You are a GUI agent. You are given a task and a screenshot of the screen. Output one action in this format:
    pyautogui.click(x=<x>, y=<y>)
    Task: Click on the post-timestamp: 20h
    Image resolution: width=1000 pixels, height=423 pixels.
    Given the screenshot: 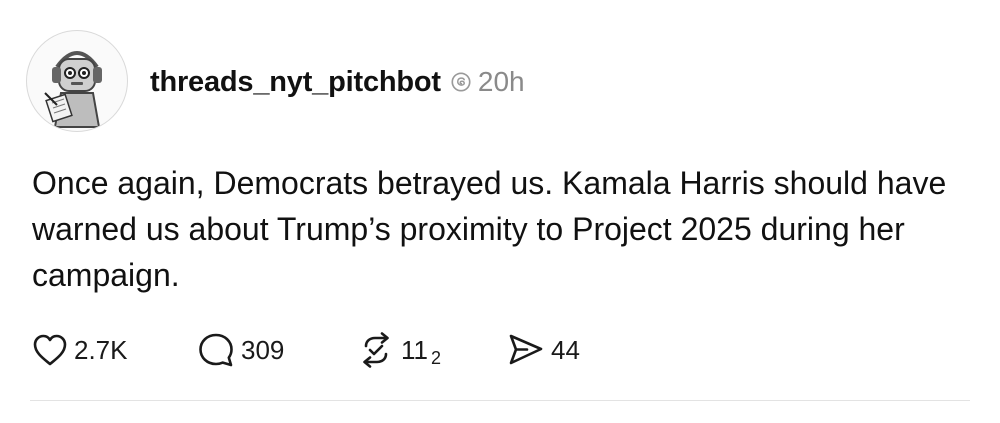 What is the action you would take?
    pyautogui.click(x=501, y=81)
    